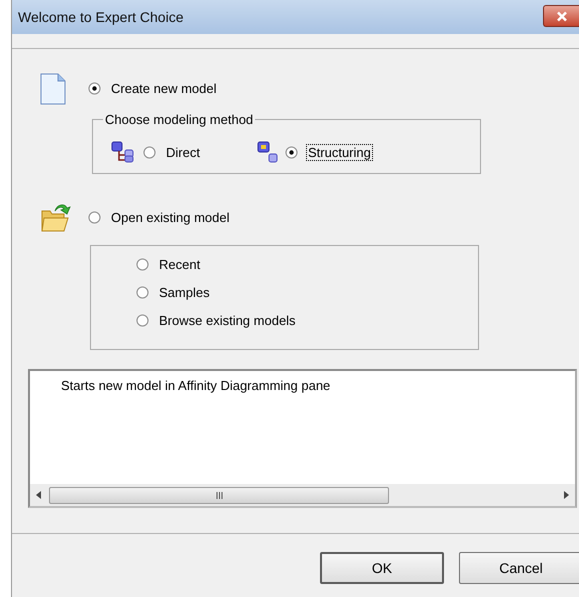  I want to click on radio-label: Structuring, so click(339, 152).